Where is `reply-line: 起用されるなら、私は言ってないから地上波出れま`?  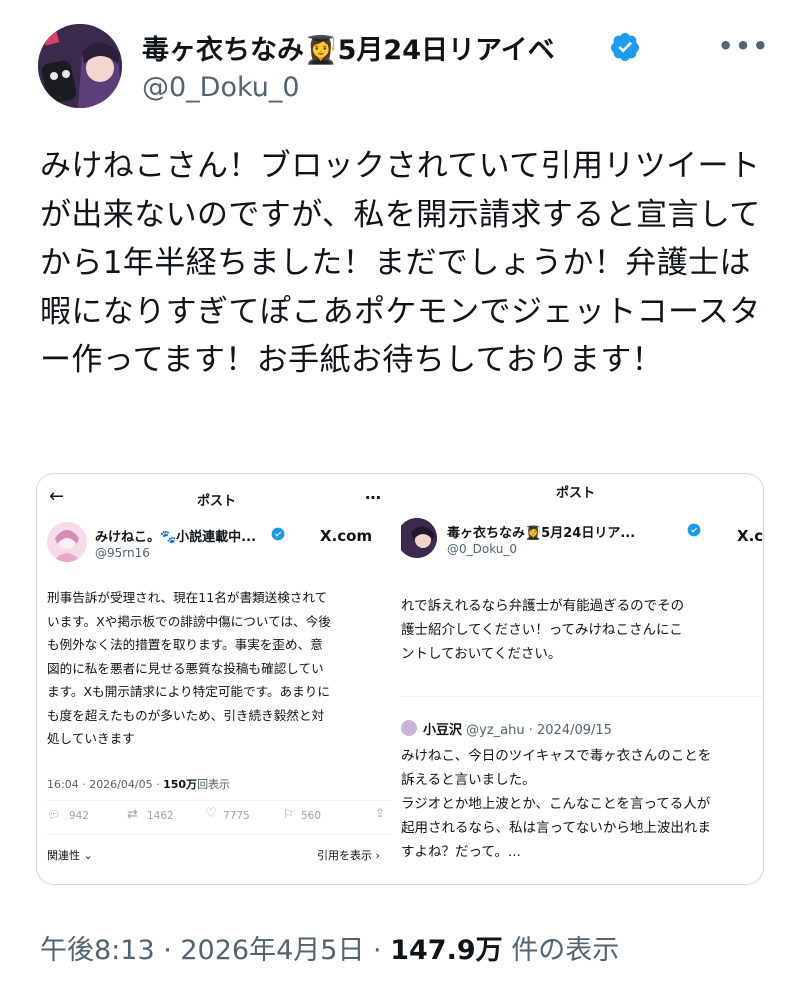 reply-line: 起用されるなら、私は言ってないから地上波出れま is located at coordinates (556, 828).